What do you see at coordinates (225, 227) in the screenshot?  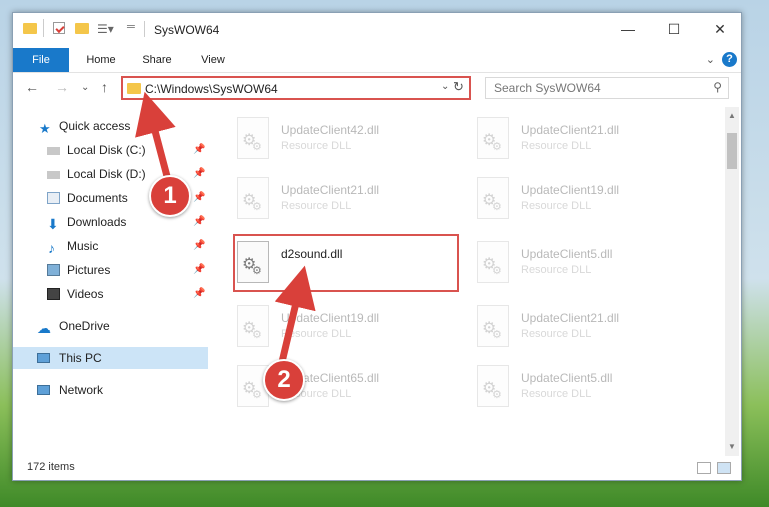 I see `annotation-arrows` at bounding box center [225, 227].